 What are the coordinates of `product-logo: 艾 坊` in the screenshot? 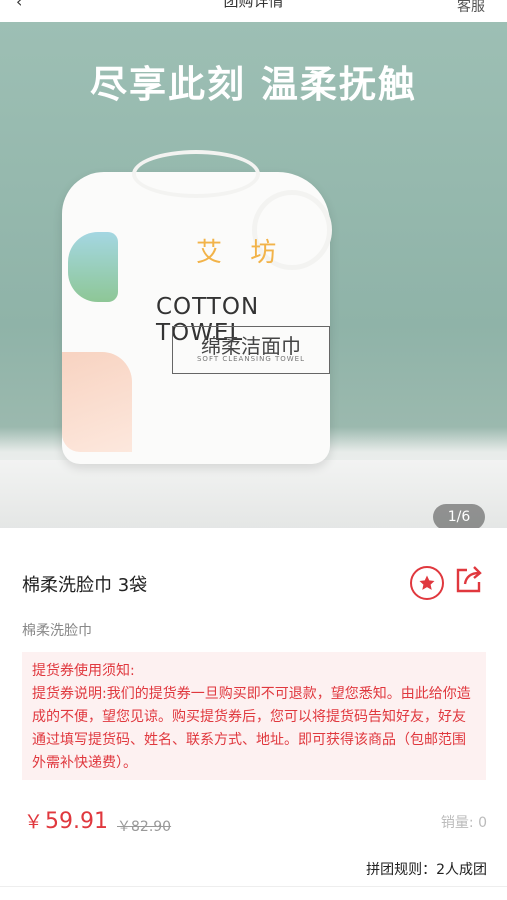 It's located at (241, 253).